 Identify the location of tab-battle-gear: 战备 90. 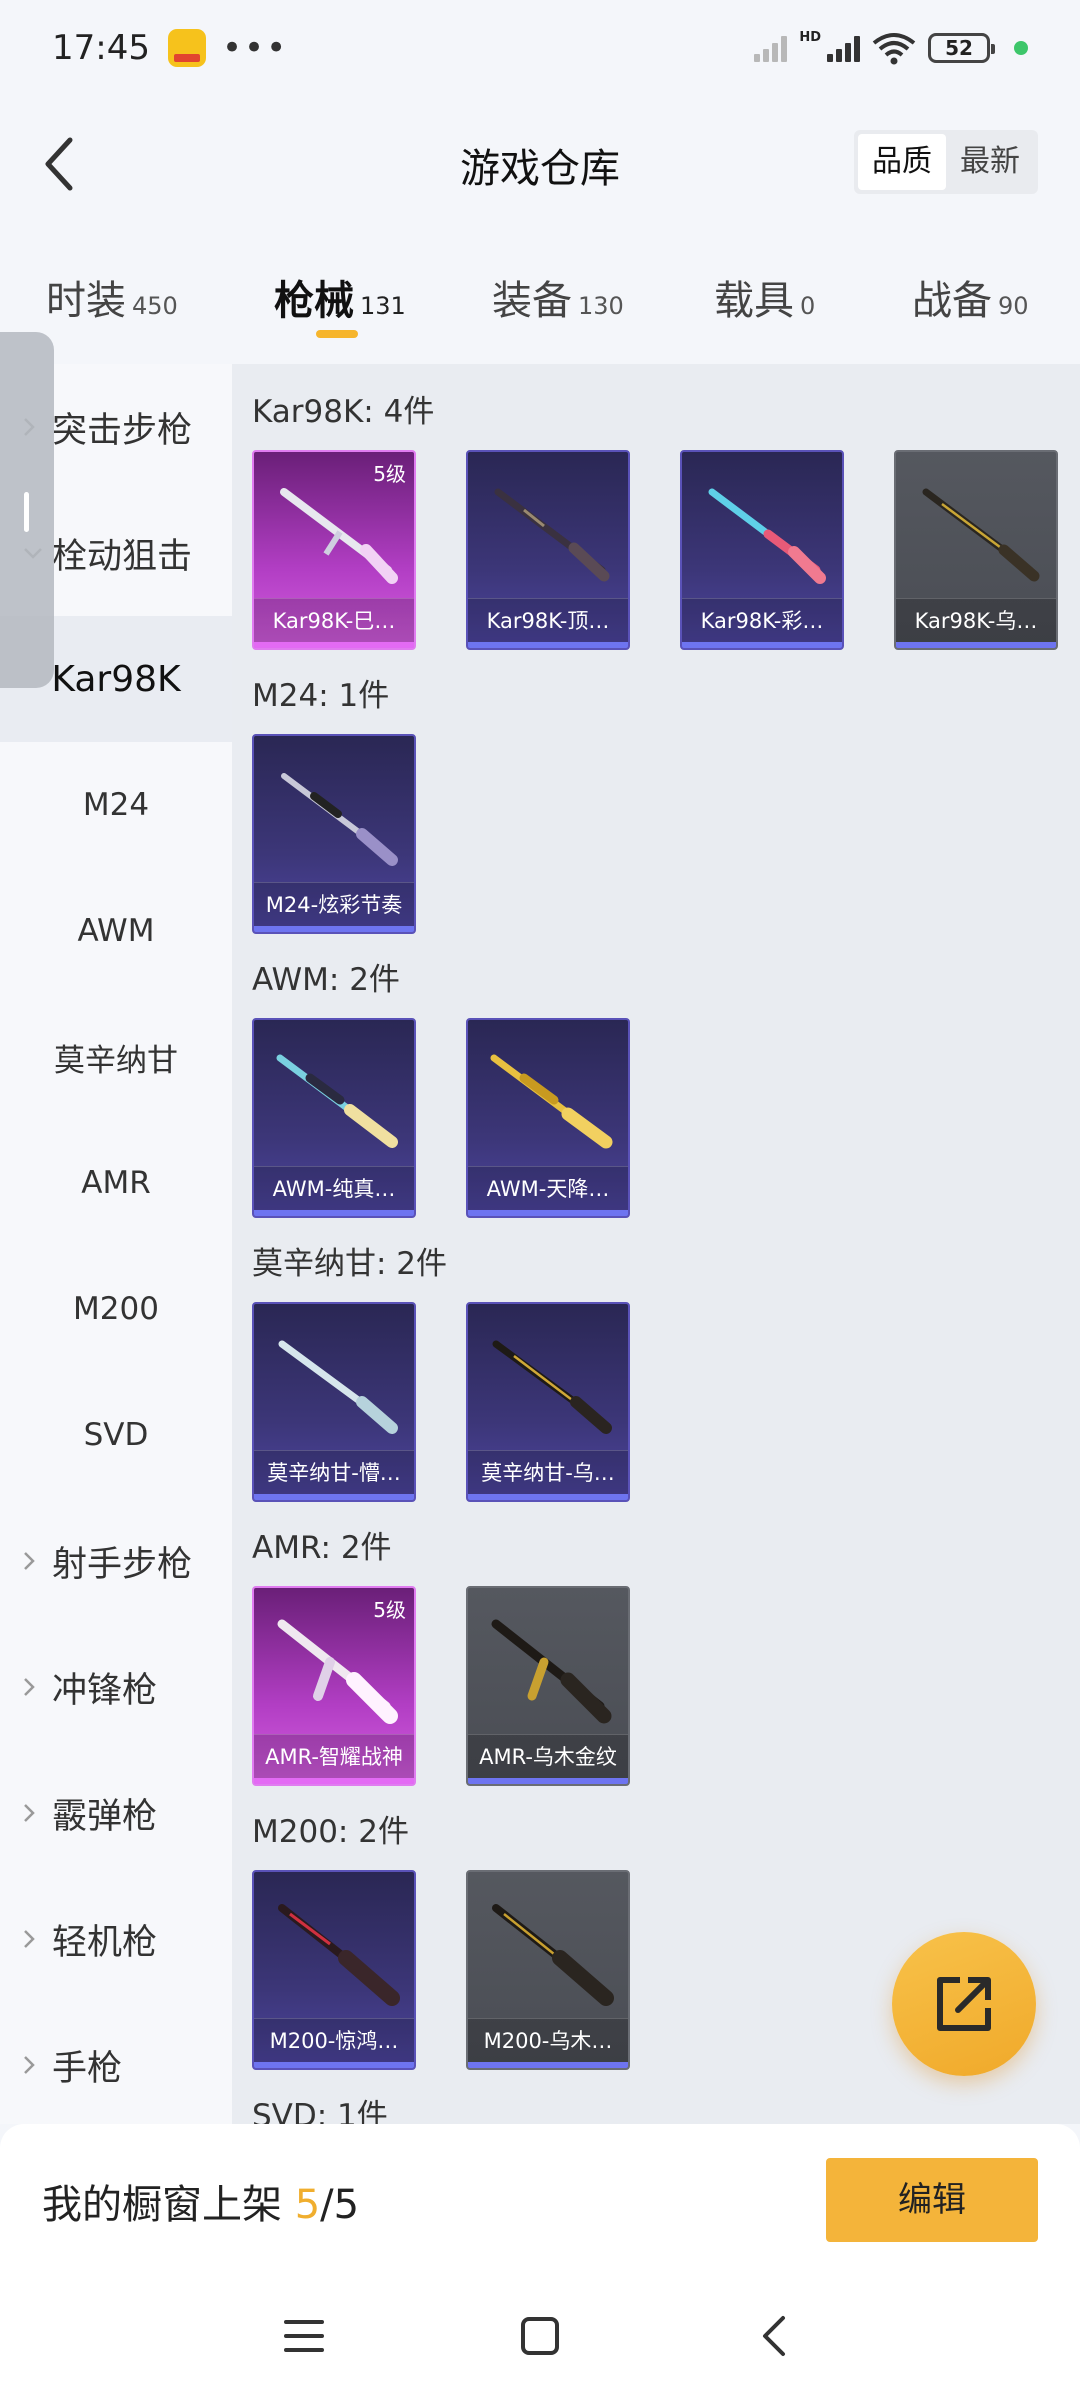
(970, 297).